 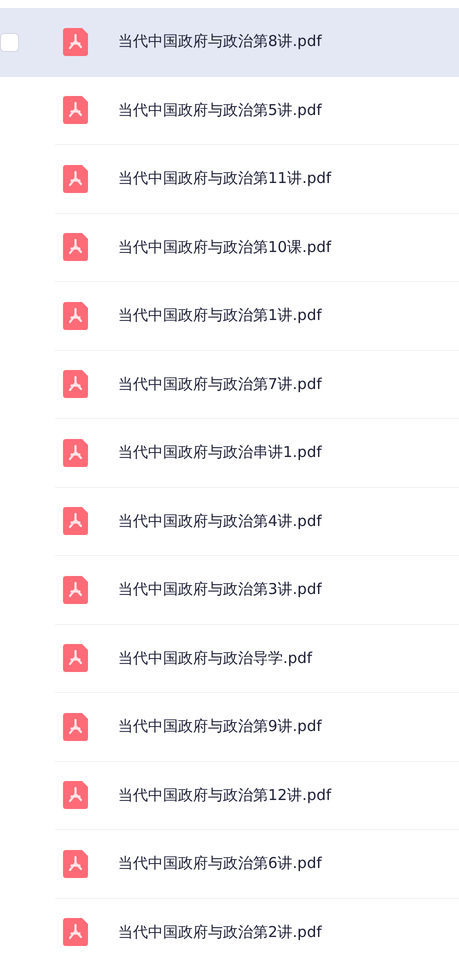 What do you see at coordinates (220, 384) in the screenshot?
I see `file-name: 当代中国政府与政治第7讲.pdf` at bounding box center [220, 384].